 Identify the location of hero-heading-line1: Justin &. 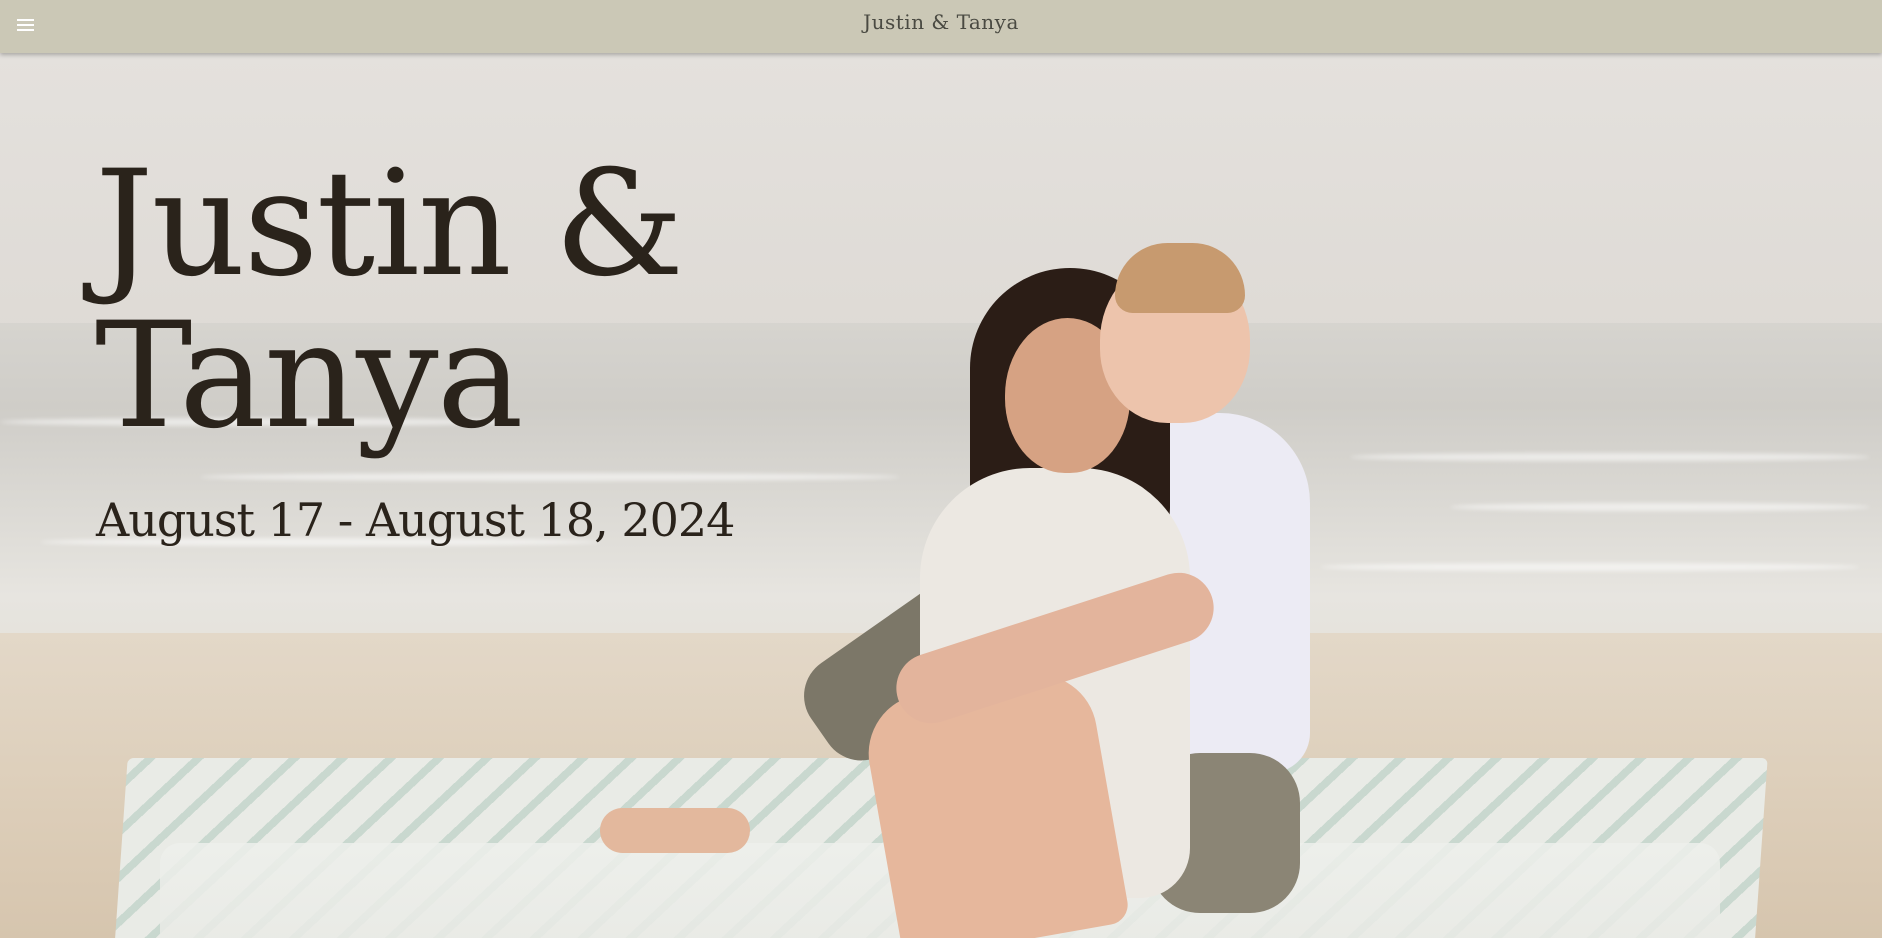
(389, 224).